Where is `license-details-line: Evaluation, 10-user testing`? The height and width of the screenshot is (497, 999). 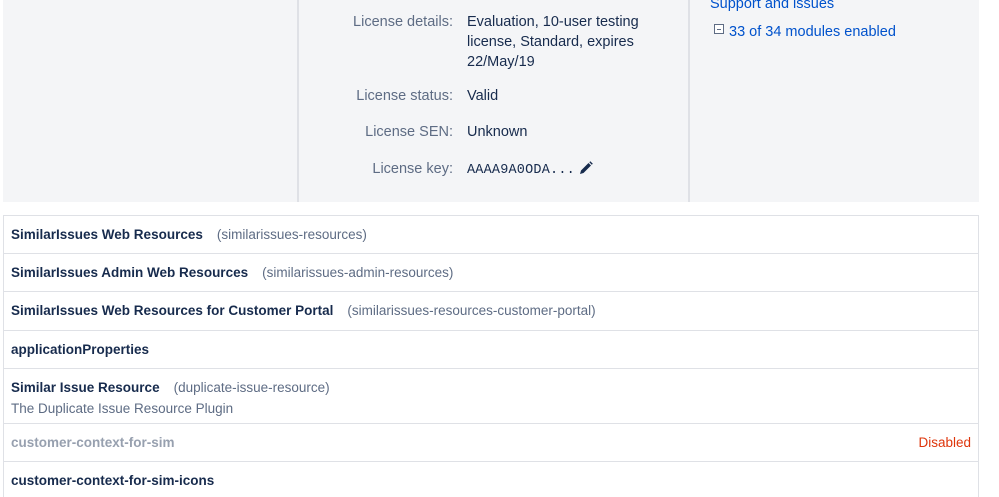
license-details-line: Evaluation, 10-user testing is located at coordinates (553, 22).